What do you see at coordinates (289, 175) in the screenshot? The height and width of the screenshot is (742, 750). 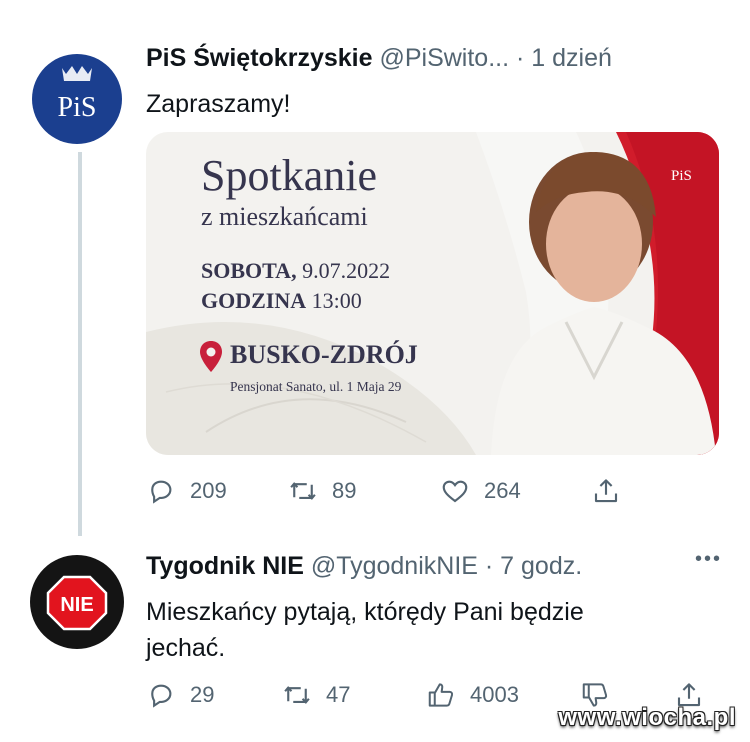 I see `card-title: Spotkanie` at bounding box center [289, 175].